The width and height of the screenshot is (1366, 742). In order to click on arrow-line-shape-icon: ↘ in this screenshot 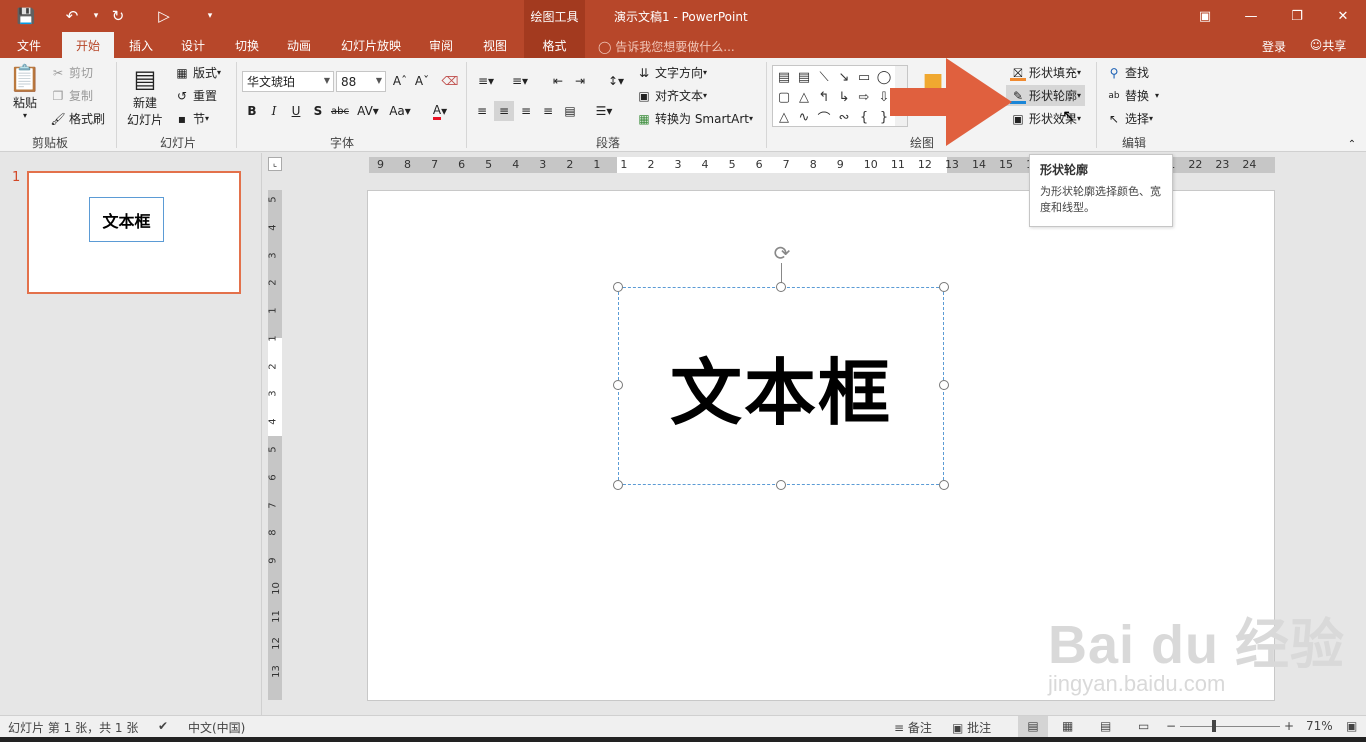, I will do `click(844, 77)`.